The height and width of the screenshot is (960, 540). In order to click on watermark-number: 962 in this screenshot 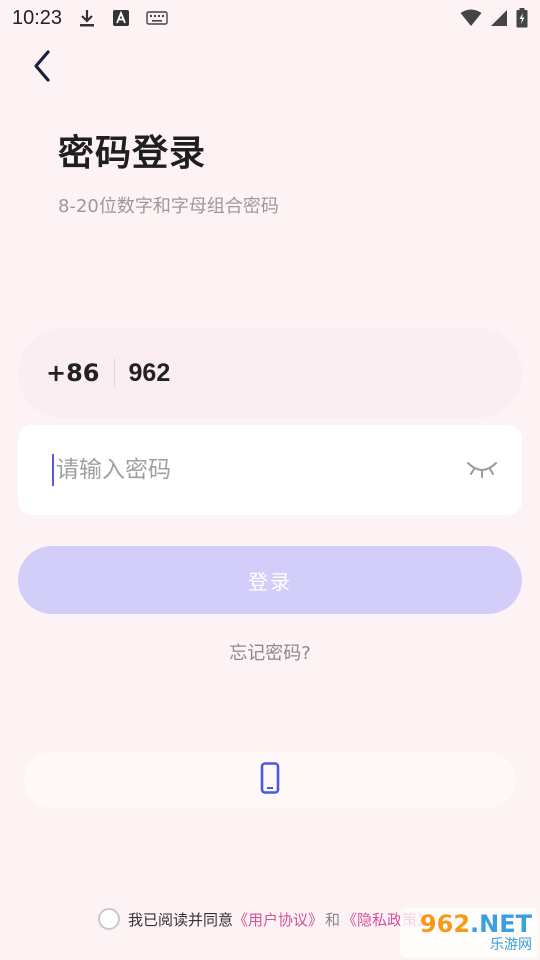, I will do `click(445, 924)`.